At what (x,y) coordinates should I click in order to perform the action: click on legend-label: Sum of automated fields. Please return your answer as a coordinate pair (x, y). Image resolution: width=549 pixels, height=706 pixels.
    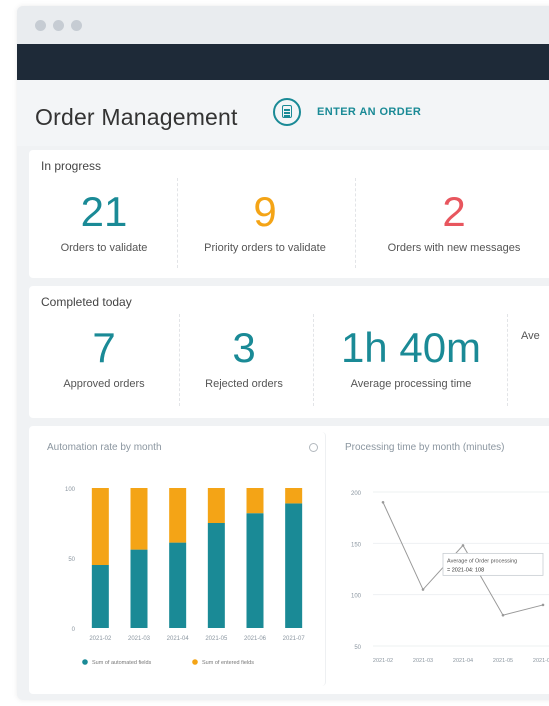
    Looking at the image, I should click on (122, 663).